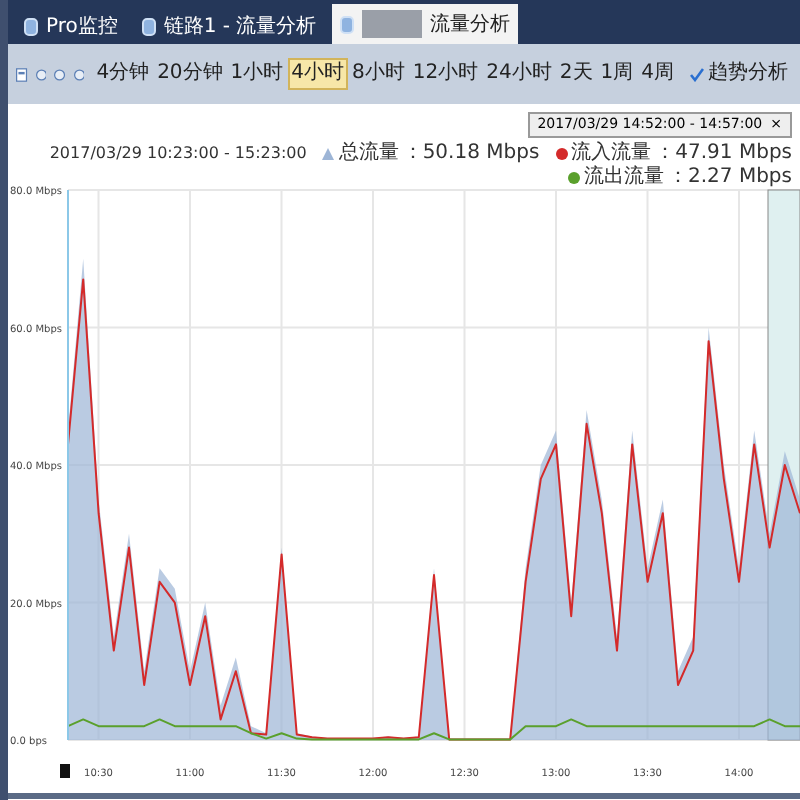 This screenshot has width=800, height=800. I want to click on legend-label: 总流量, so click(368, 154).